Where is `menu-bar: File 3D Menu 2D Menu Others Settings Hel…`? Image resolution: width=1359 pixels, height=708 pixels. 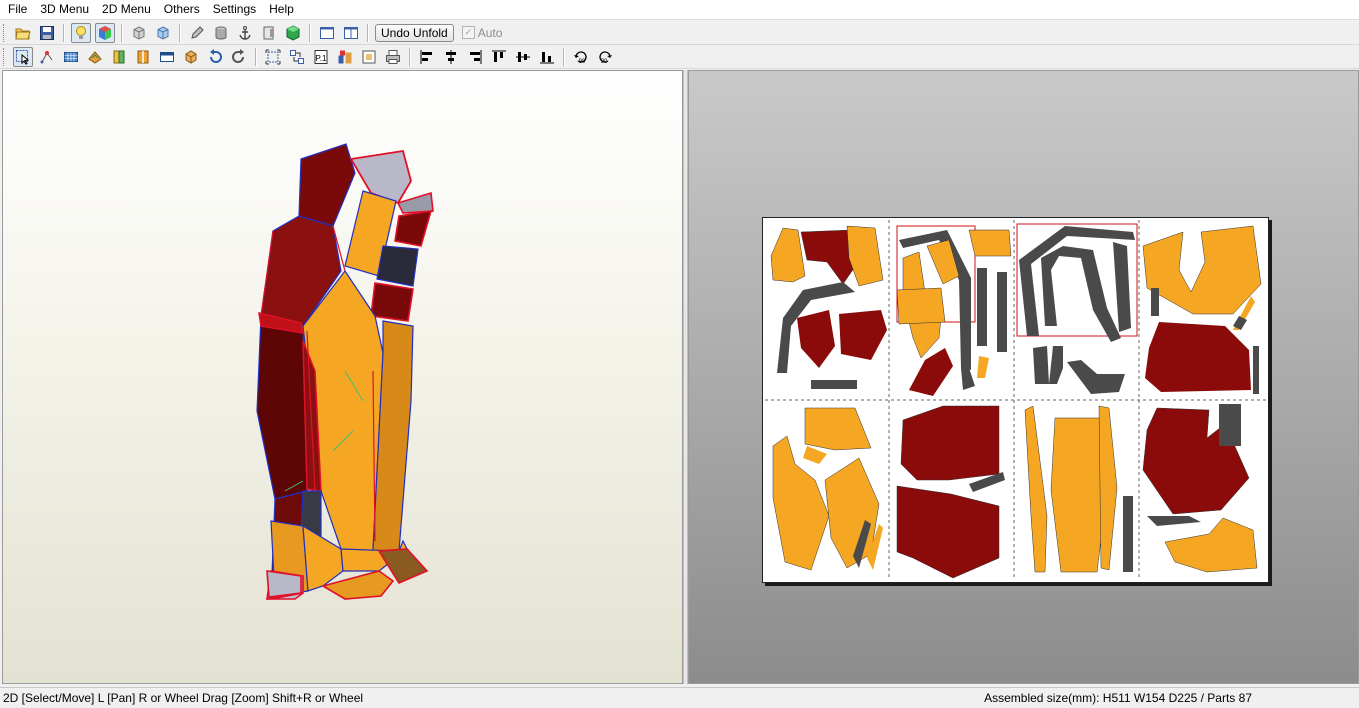 menu-bar: File 3D Menu 2D Menu Others Settings Hel… is located at coordinates (679, 10).